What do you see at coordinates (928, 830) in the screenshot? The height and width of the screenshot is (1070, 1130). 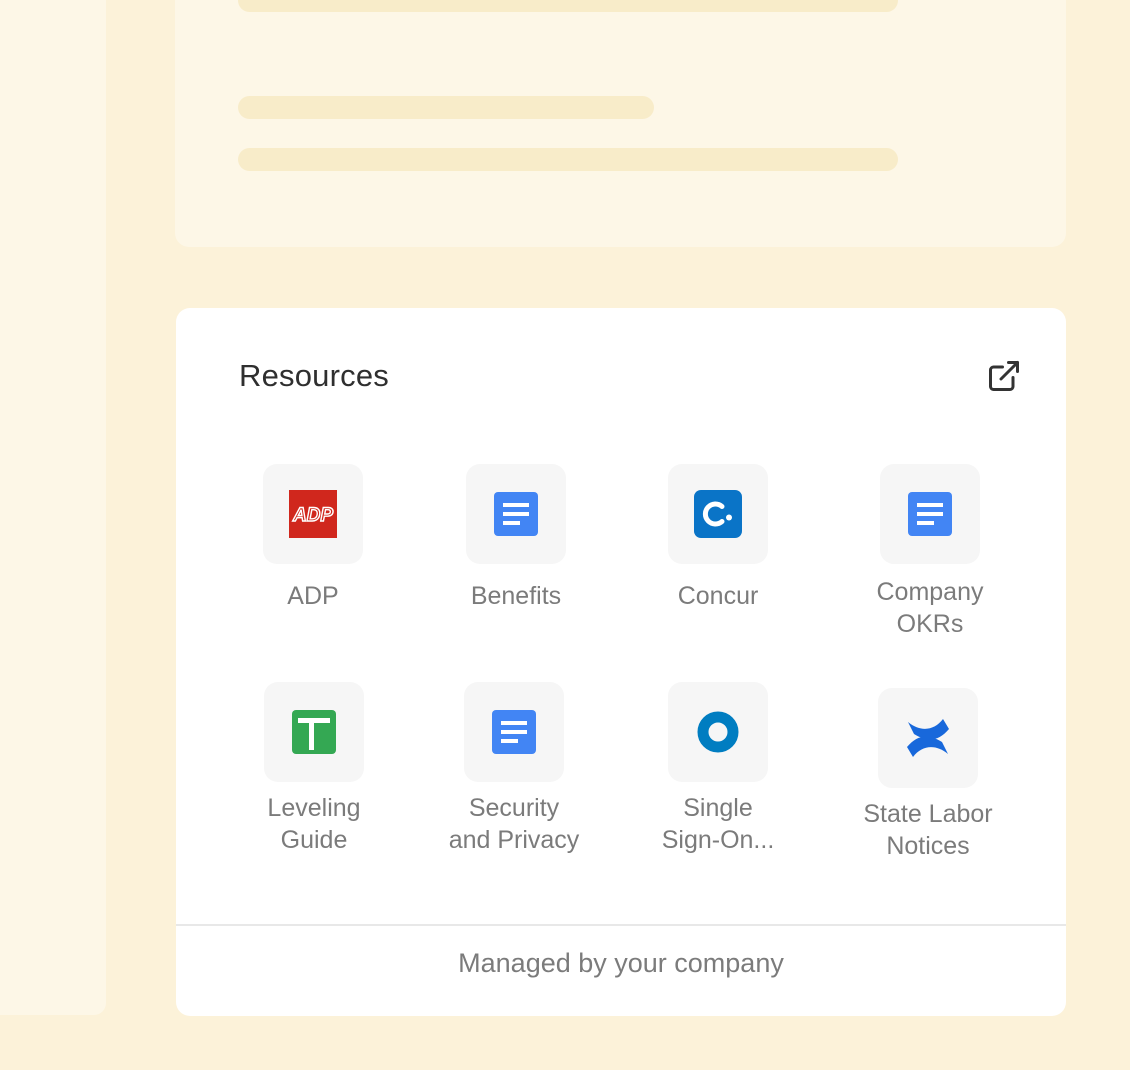 I see `resource-label: State Labor Notices` at bounding box center [928, 830].